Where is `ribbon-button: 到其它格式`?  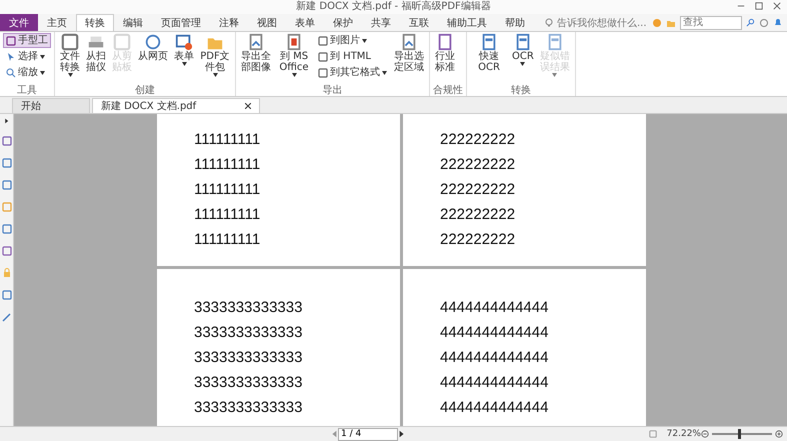
ribbon-button: 到其它格式 is located at coordinates (352, 72).